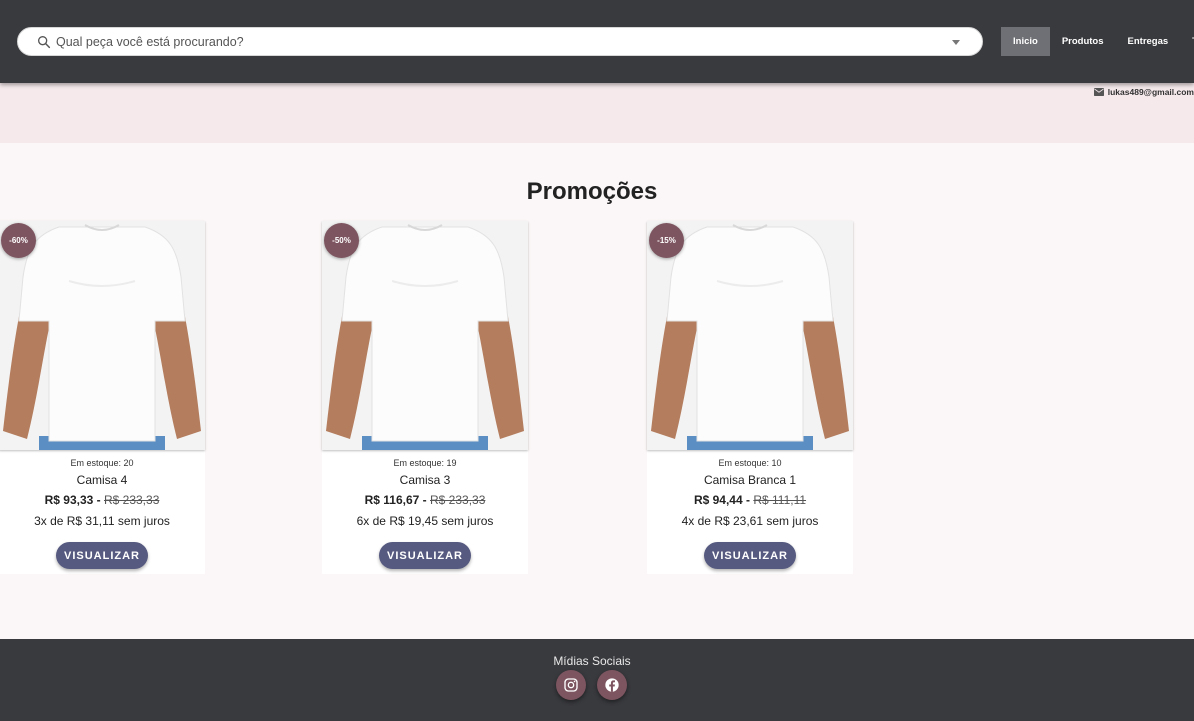  I want to click on tab-produtos: Produtos, so click(1083, 41).